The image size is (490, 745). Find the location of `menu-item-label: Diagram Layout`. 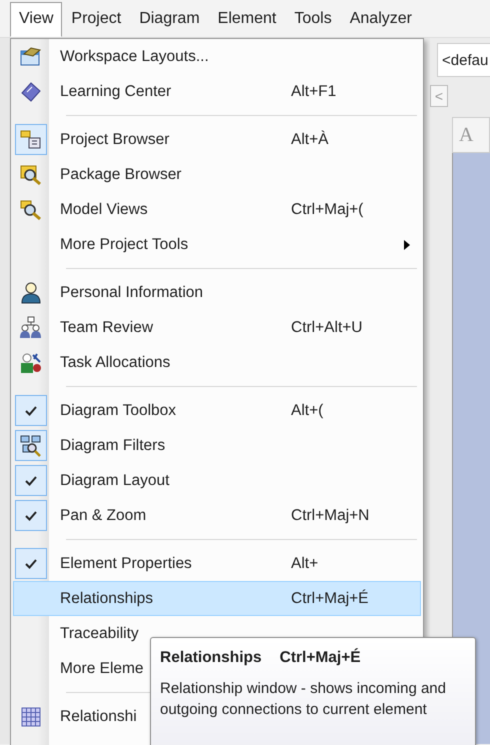

menu-item-label: Diagram Layout is located at coordinates (115, 480).